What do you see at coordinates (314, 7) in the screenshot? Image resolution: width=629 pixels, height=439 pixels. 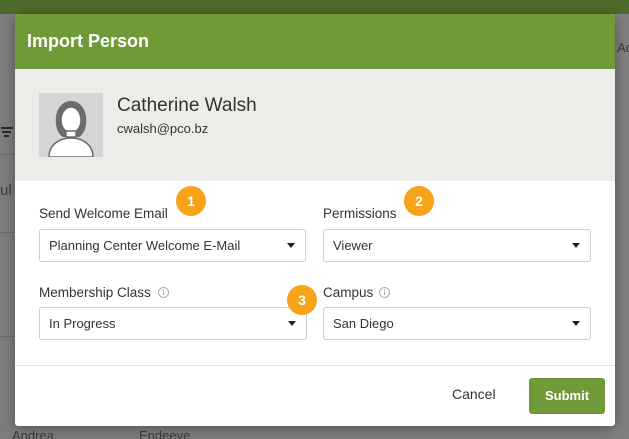 I see `background-topbar` at bounding box center [314, 7].